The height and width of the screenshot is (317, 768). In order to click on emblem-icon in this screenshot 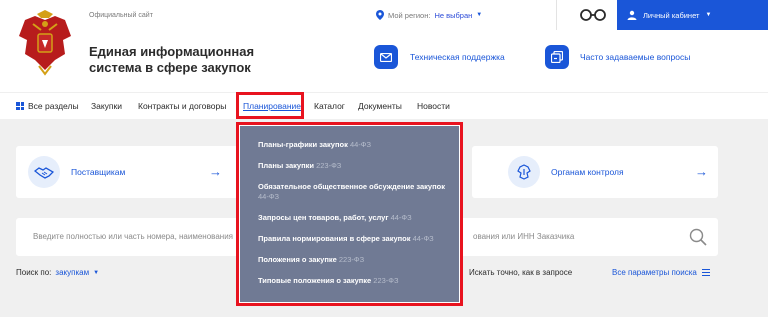, I will do `click(524, 172)`.